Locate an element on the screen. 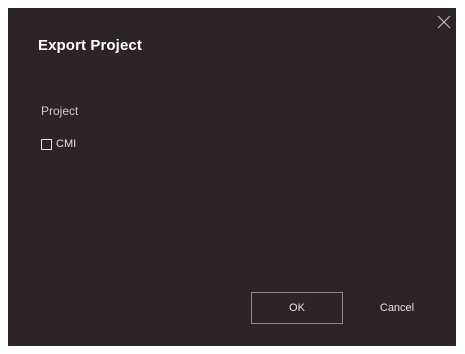 The height and width of the screenshot is (354, 465). dialog-title: Export Project is located at coordinates (90, 45).